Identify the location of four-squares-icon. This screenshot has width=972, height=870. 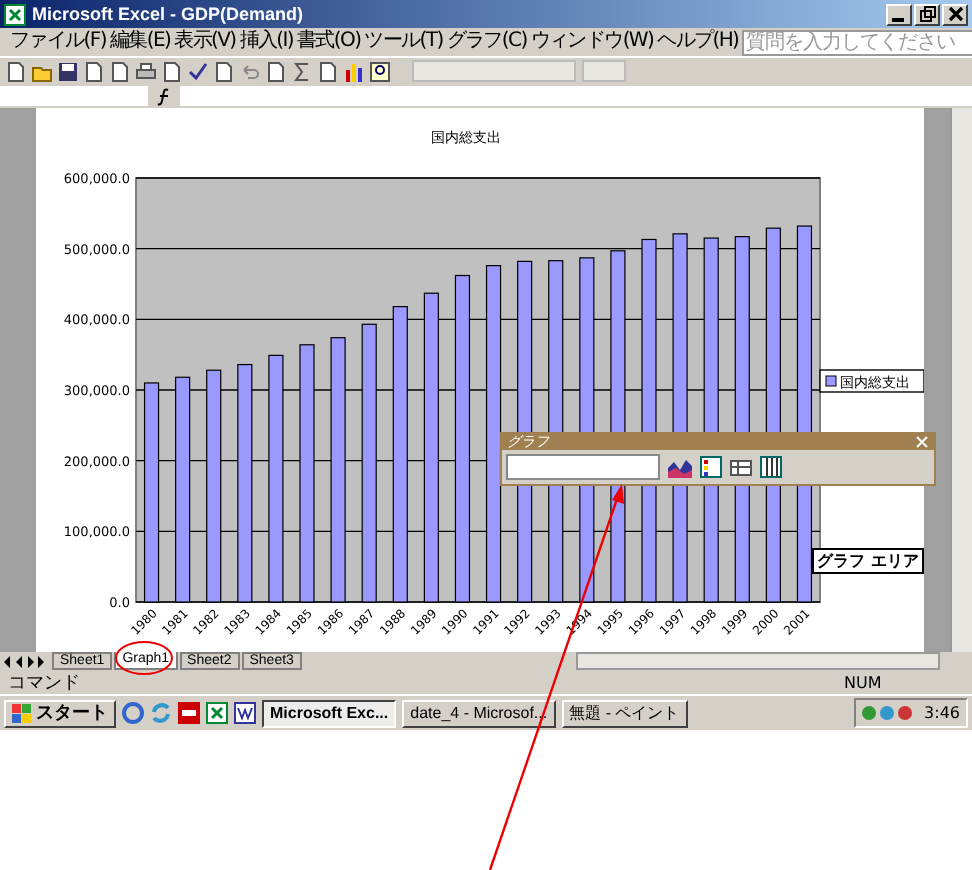
(22, 713).